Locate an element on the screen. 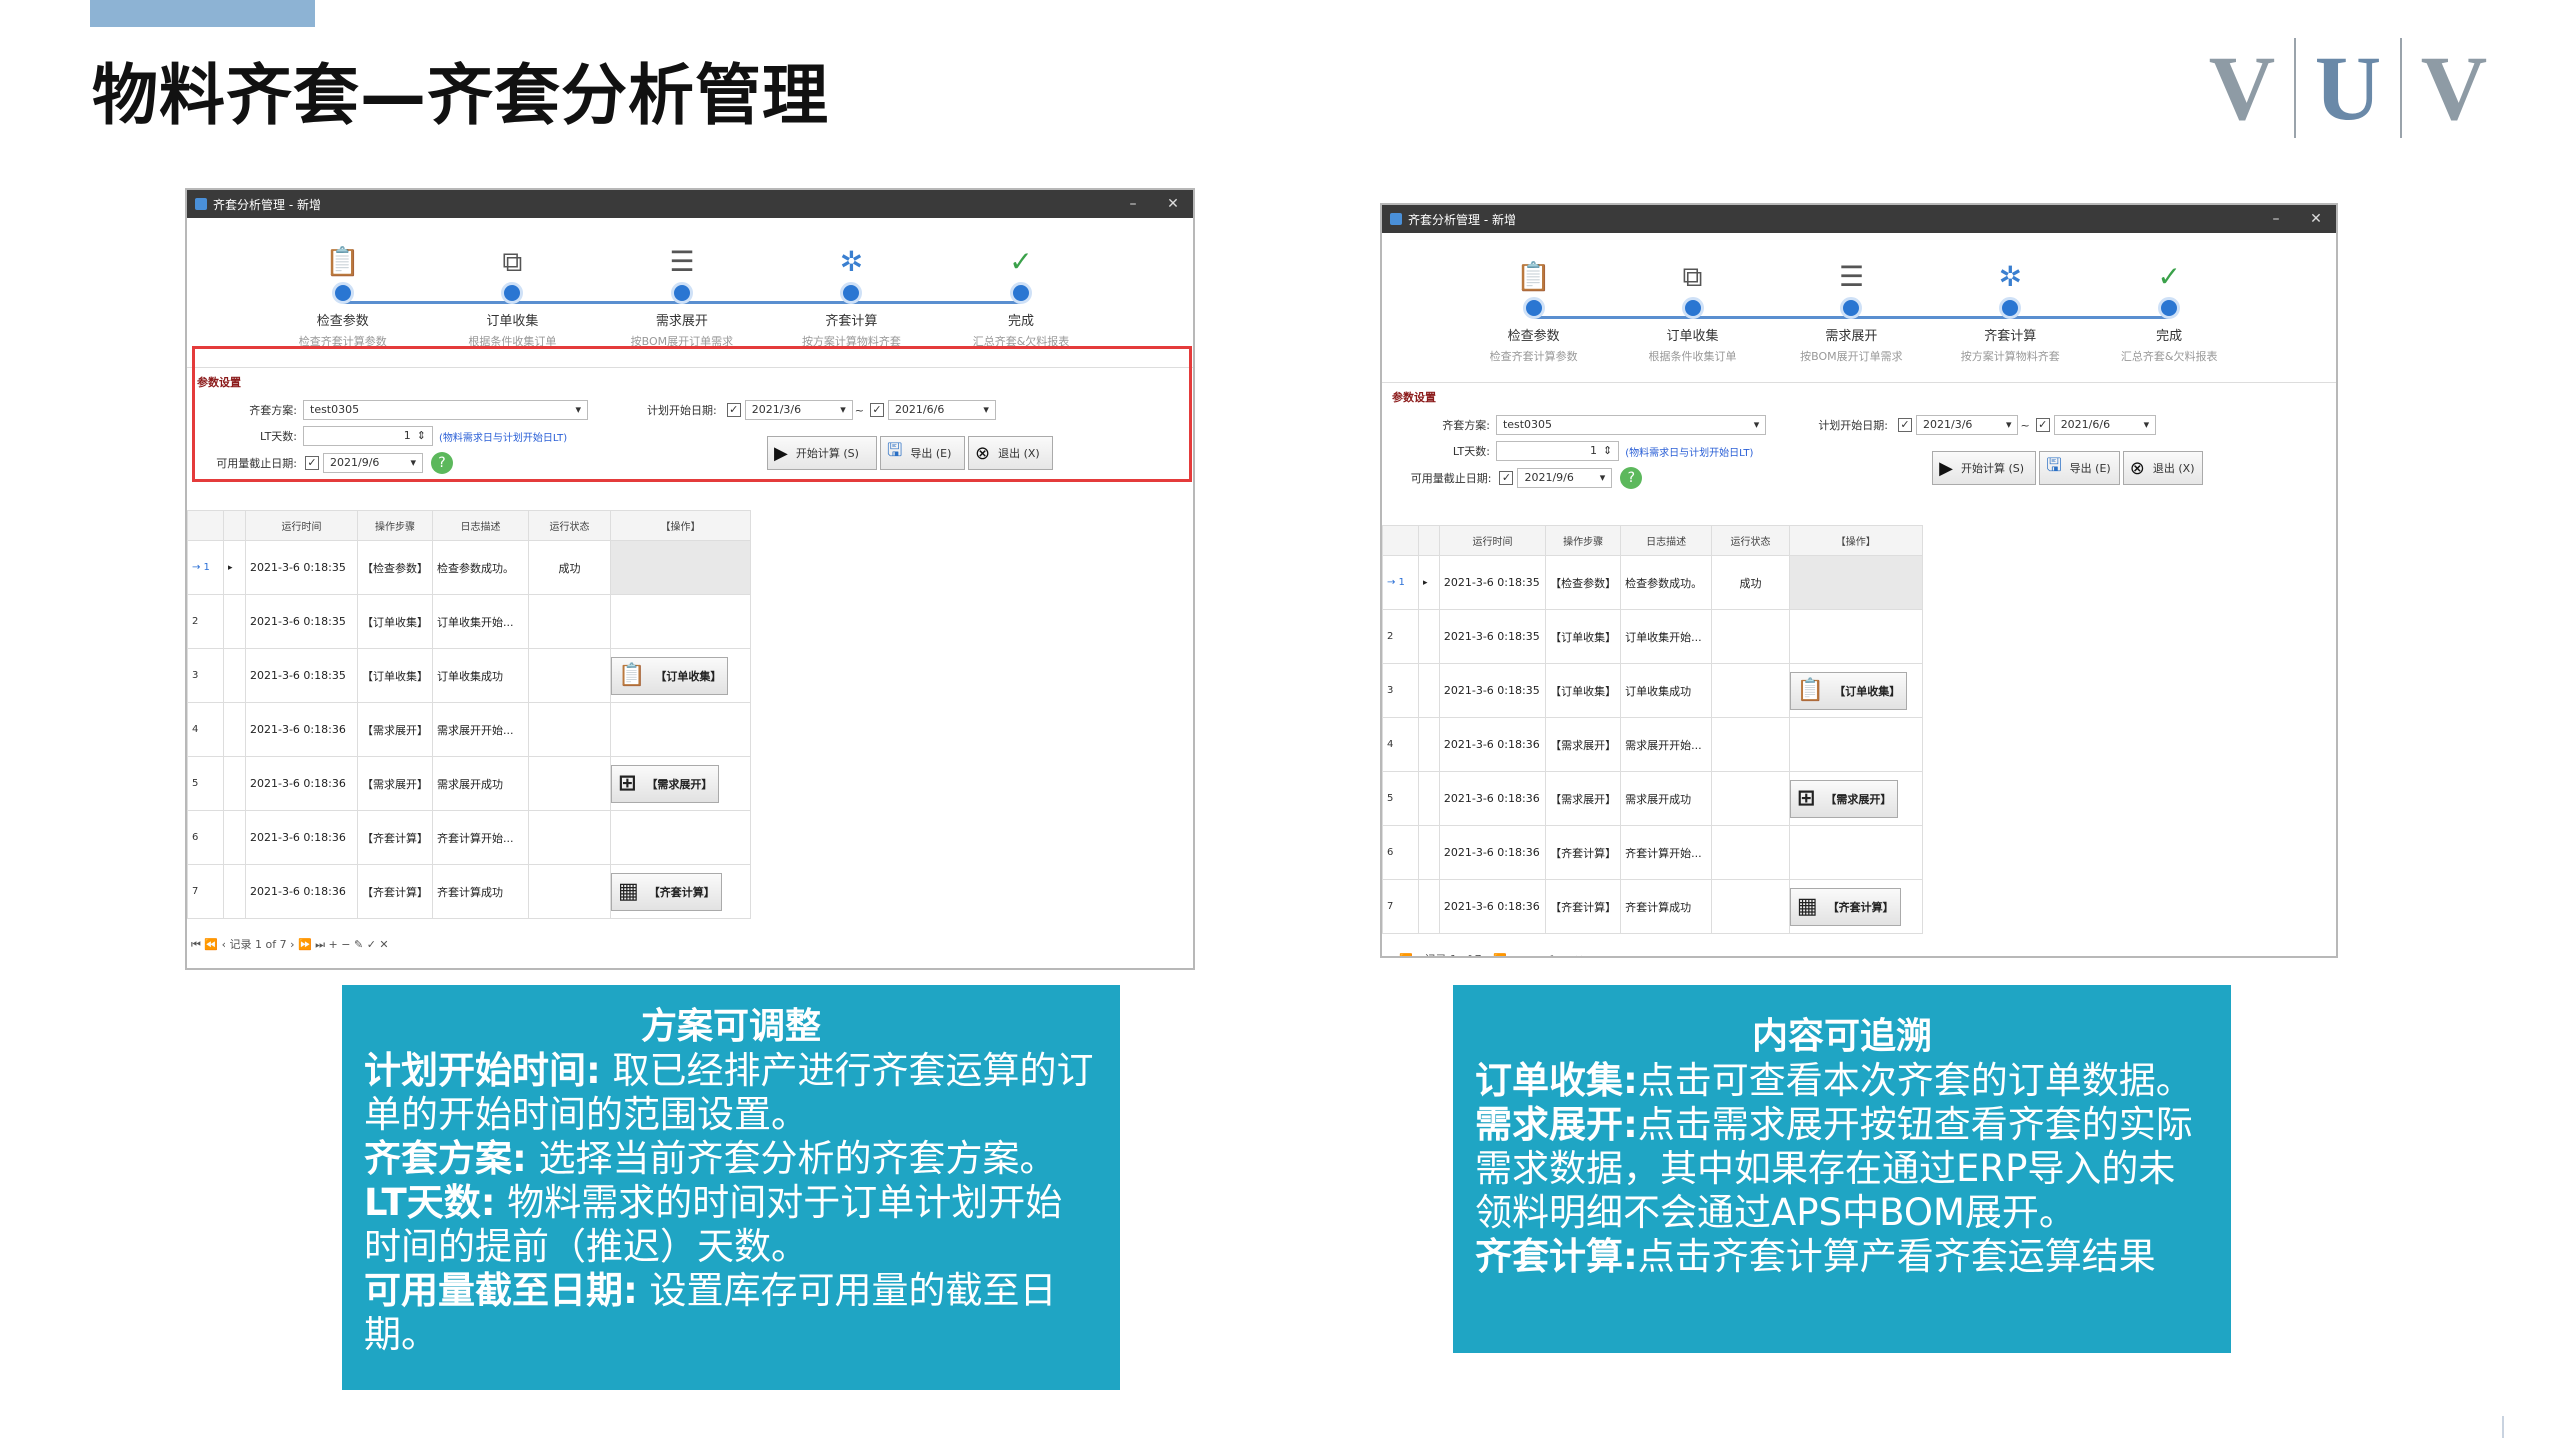  play-icon: ▶ is located at coordinates (1946, 468).